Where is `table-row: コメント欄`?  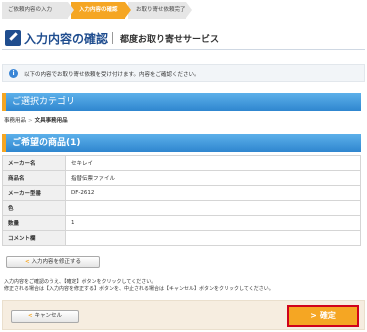 table-row: コメント欄 is located at coordinates (181, 238).